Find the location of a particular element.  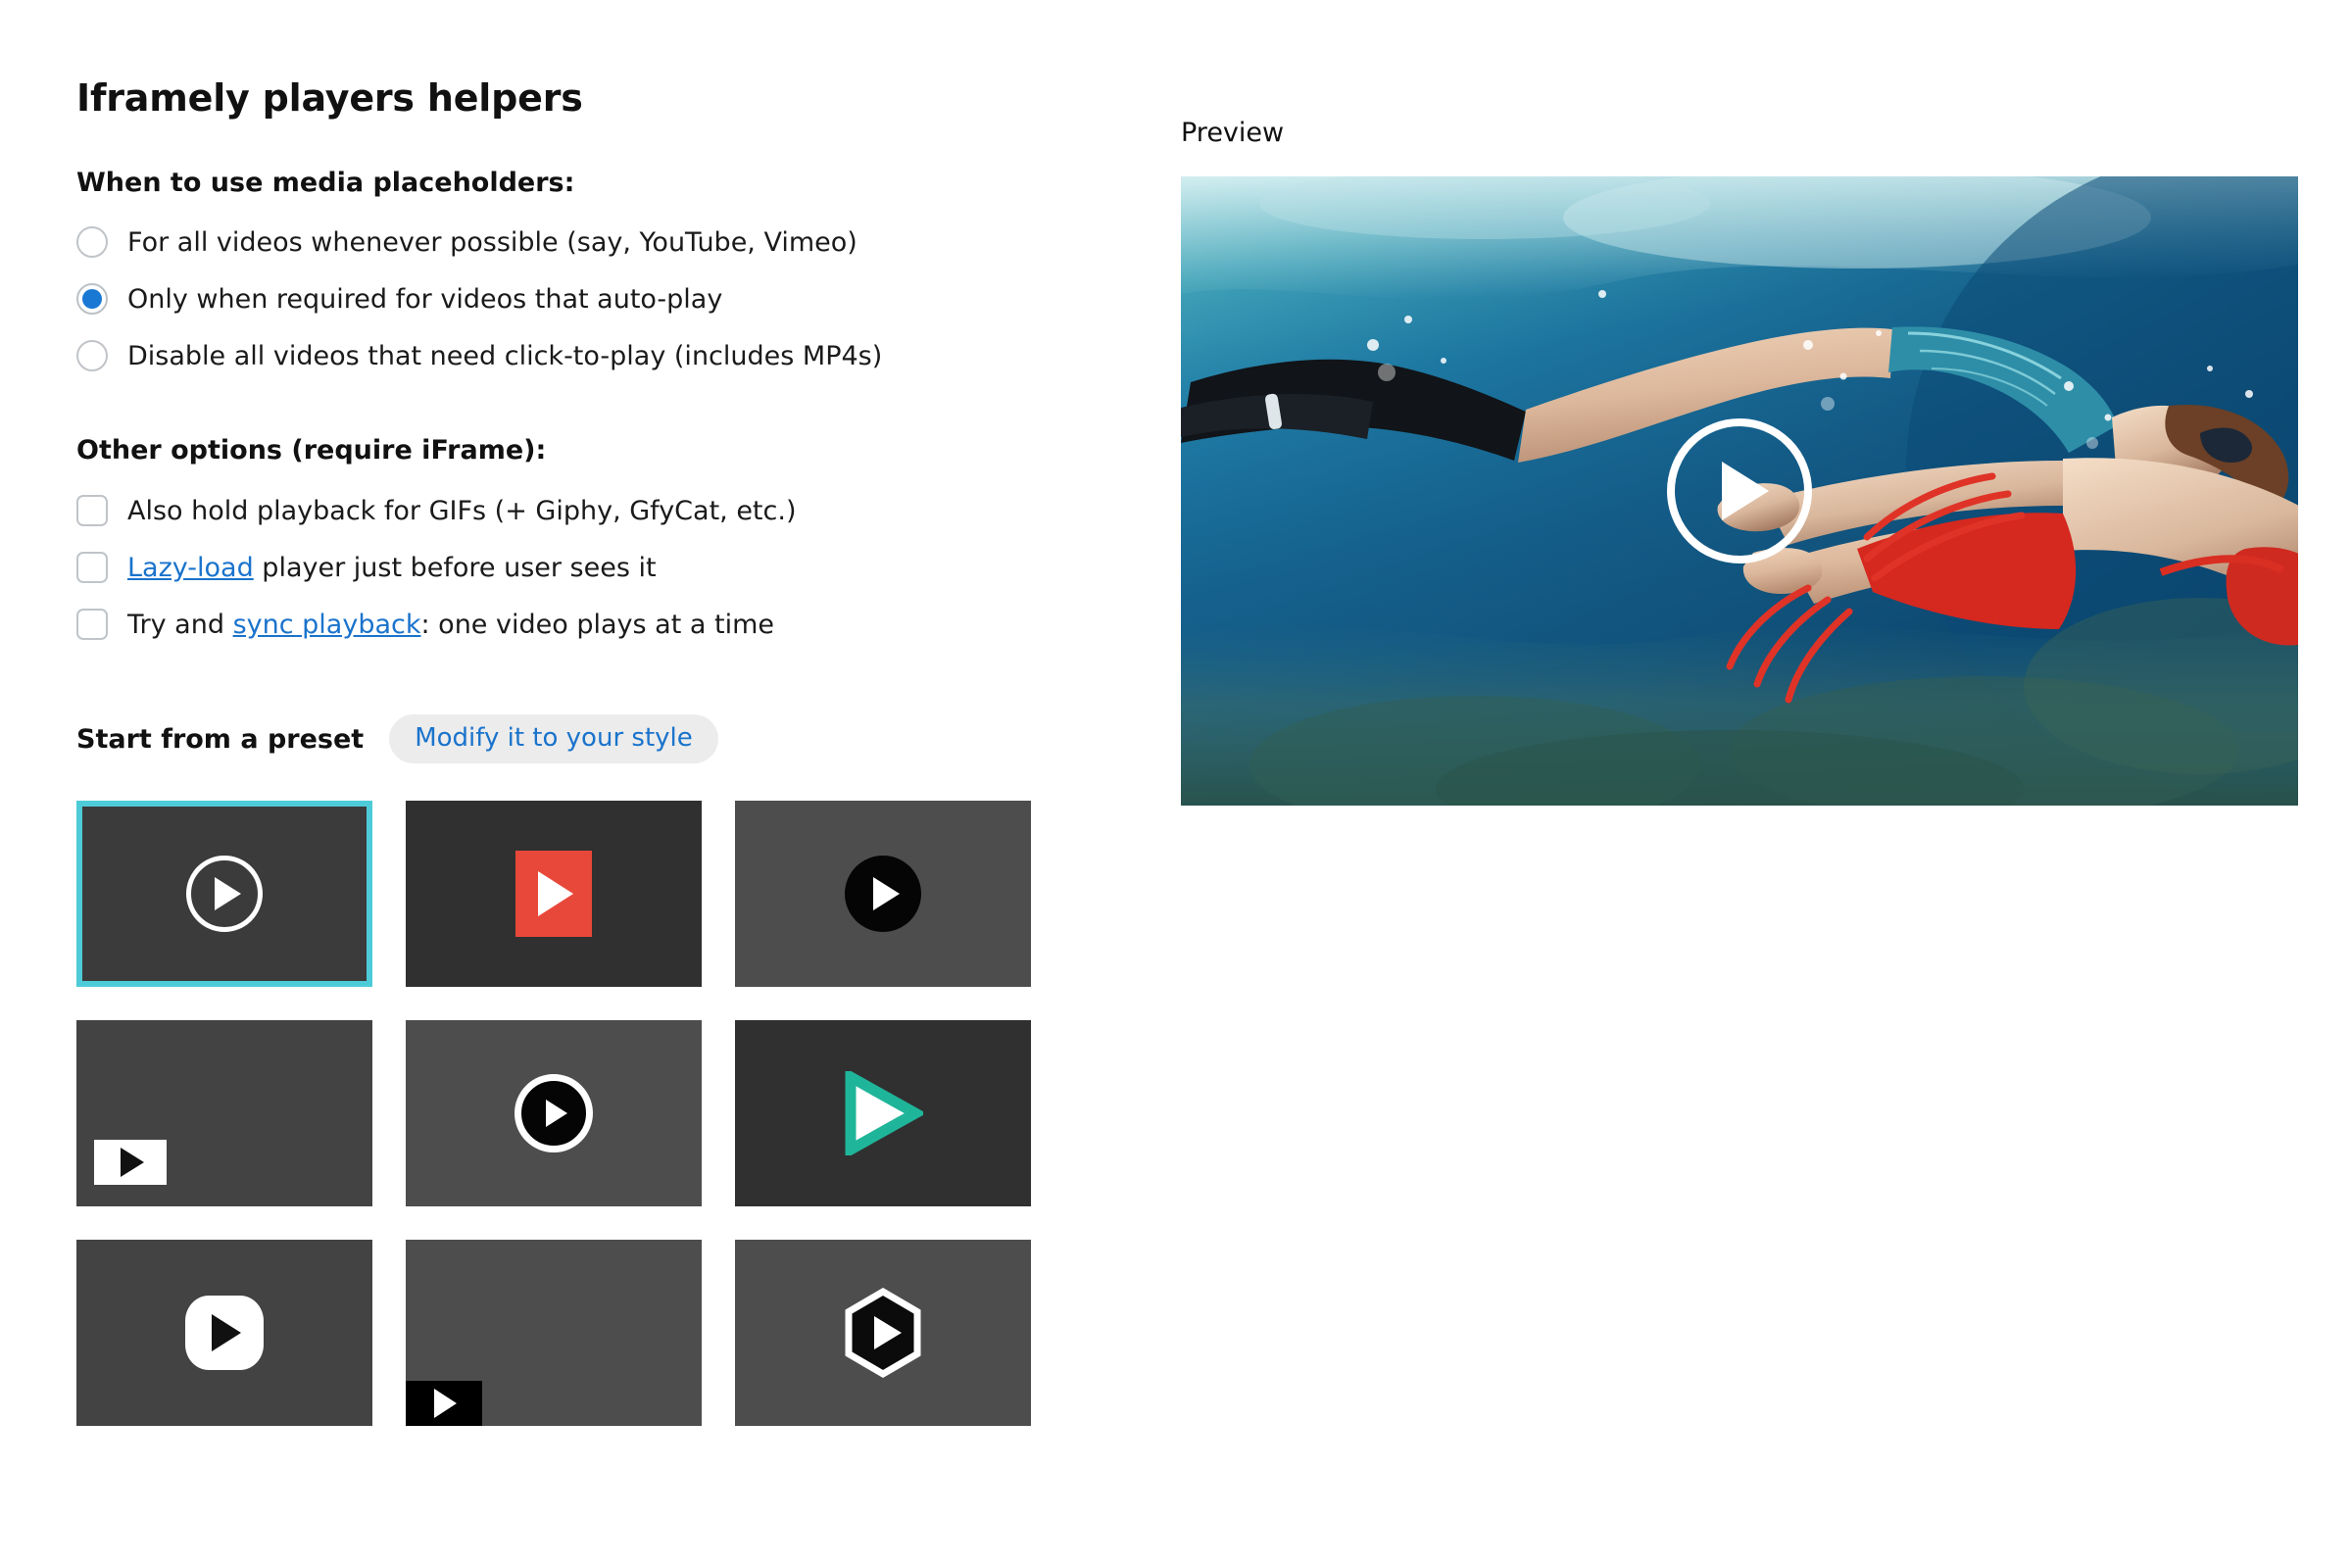

play-icon-circle-outline is located at coordinates (224, 894).